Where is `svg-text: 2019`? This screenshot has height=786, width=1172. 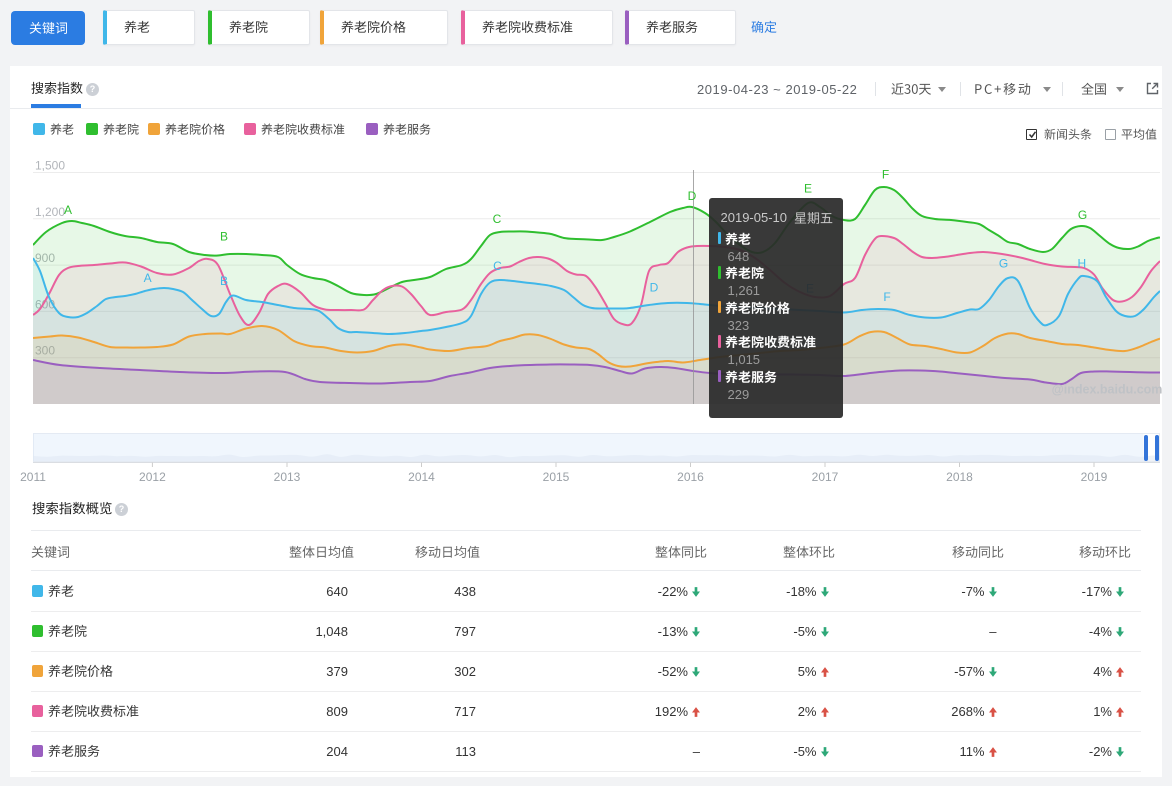
svg-text: 2019 is located at coordinates (1094, 477).